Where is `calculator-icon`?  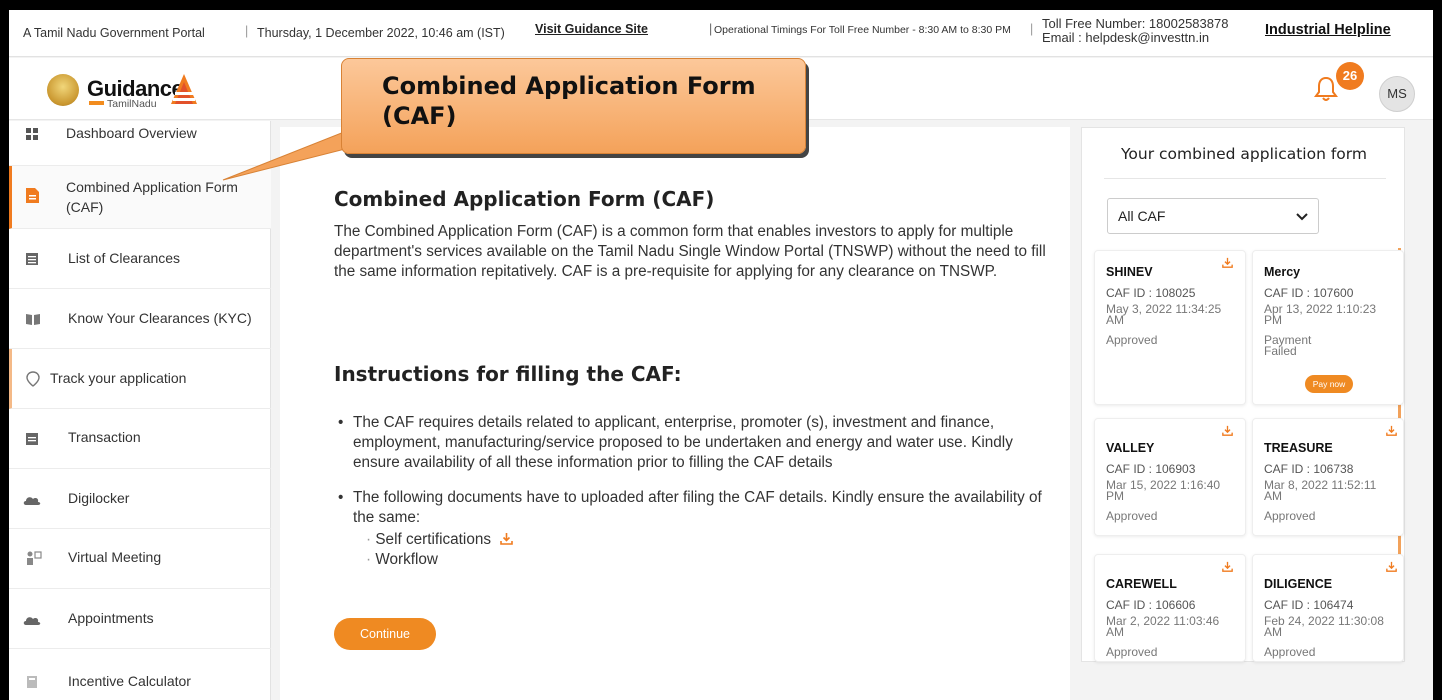
calculator-icon is located at coordinates (32, 682).